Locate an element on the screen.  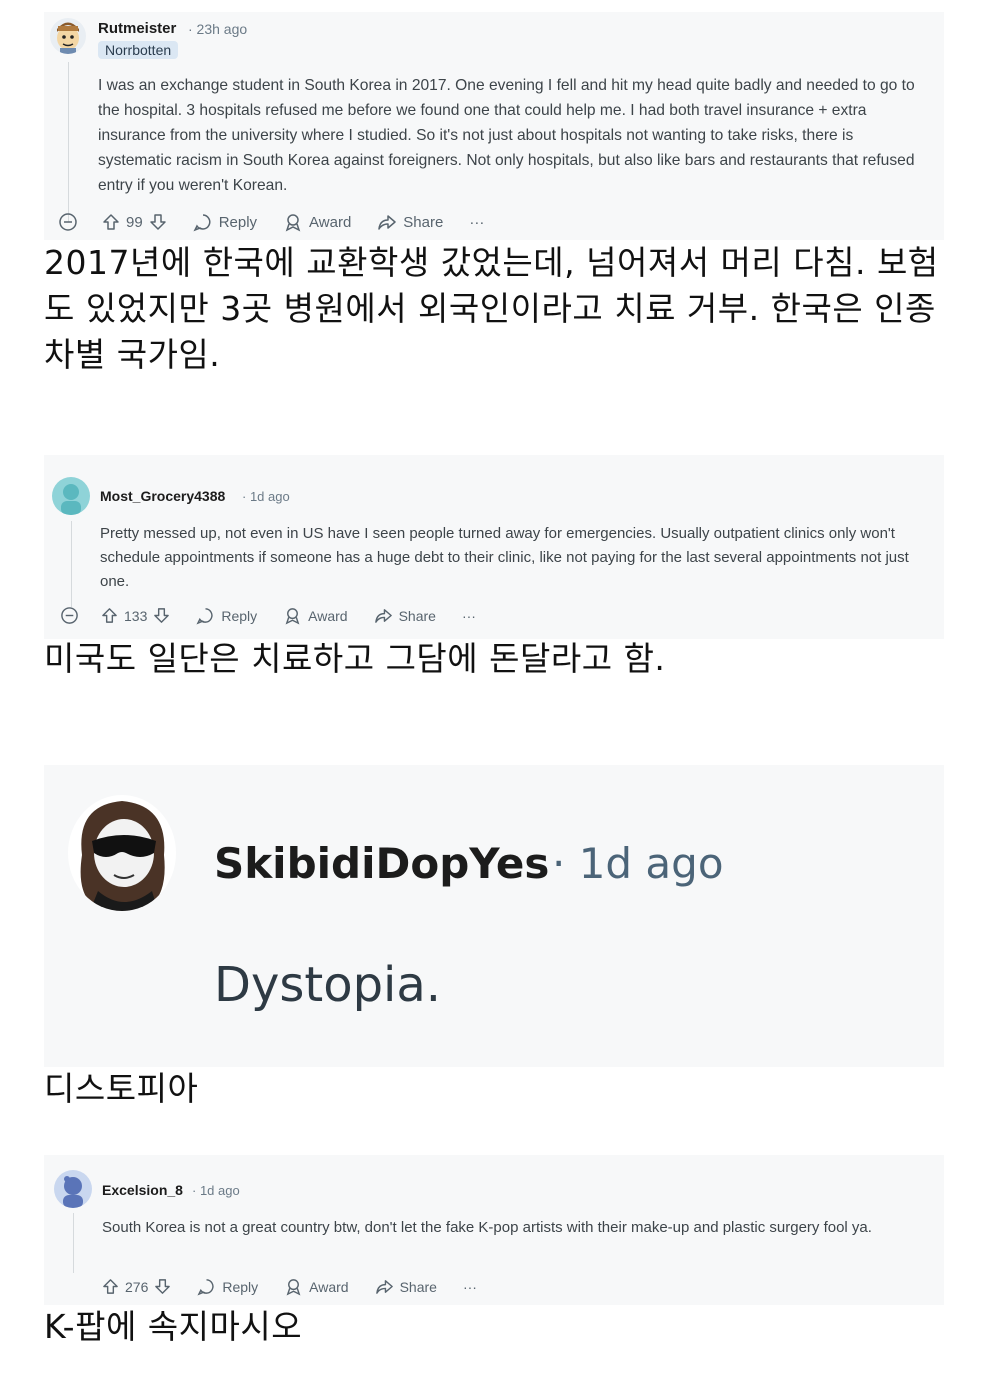
username: Most_Grocery4388 is located at coordinates (162, 496).